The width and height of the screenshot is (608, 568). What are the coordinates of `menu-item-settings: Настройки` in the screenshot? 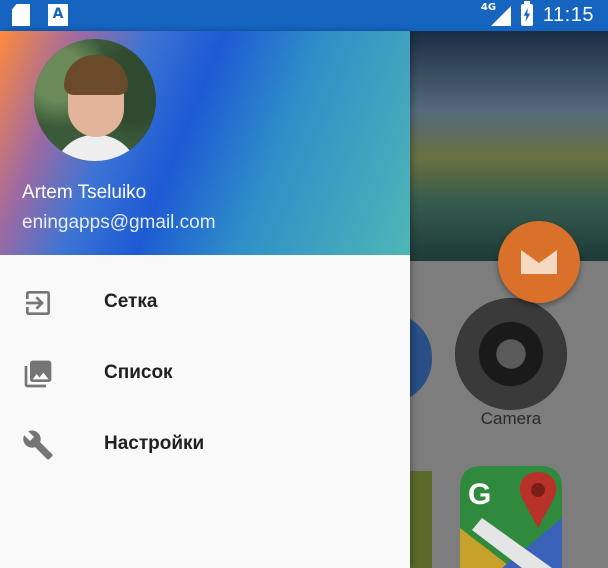 It's located at (205, 444).